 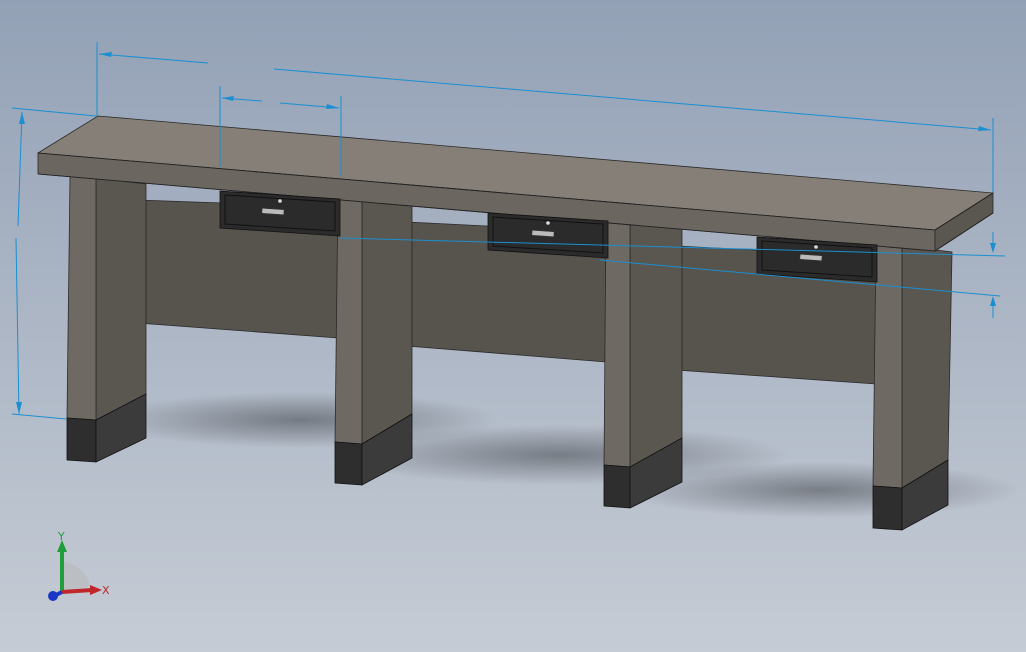 I want to click on coordinate-triad: Y X, so click(x=79, y=565).